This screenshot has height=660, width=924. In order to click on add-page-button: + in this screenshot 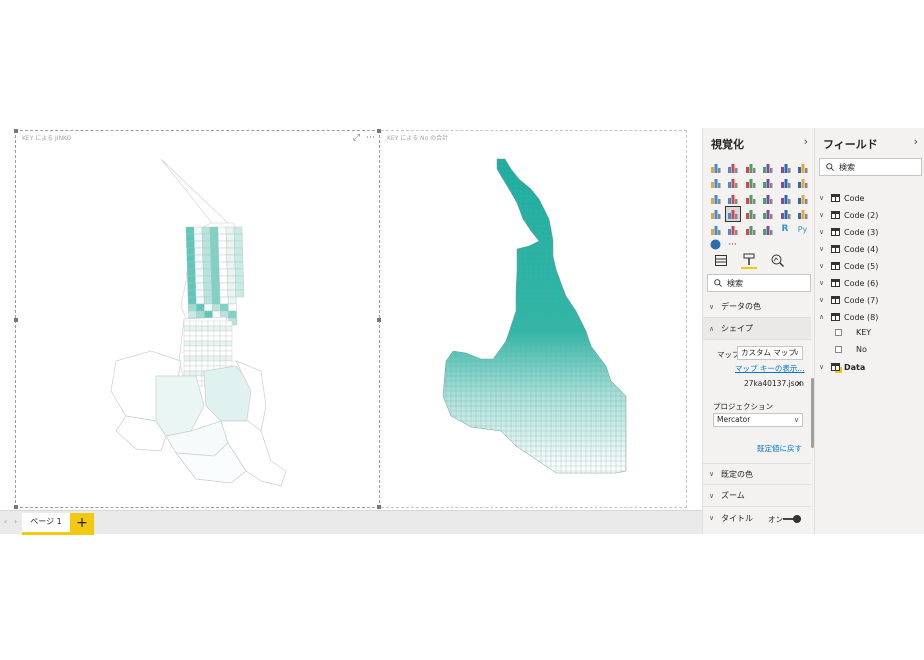, I will do `click(82, 524)`.